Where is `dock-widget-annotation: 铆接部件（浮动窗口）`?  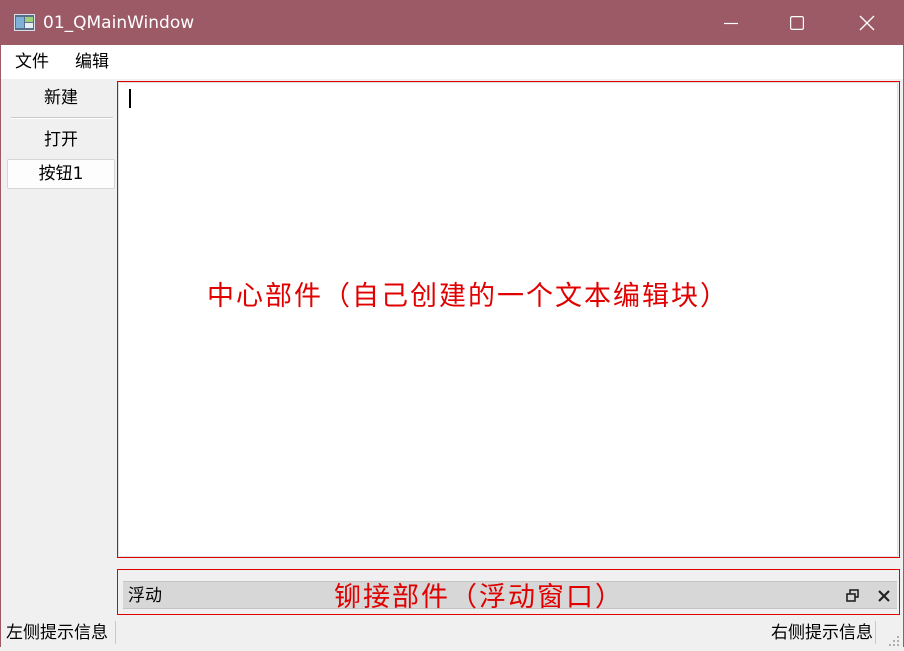
dock-widget-annotation: 铆接部件（浮动窗口） is located at coordinates (479, 597).